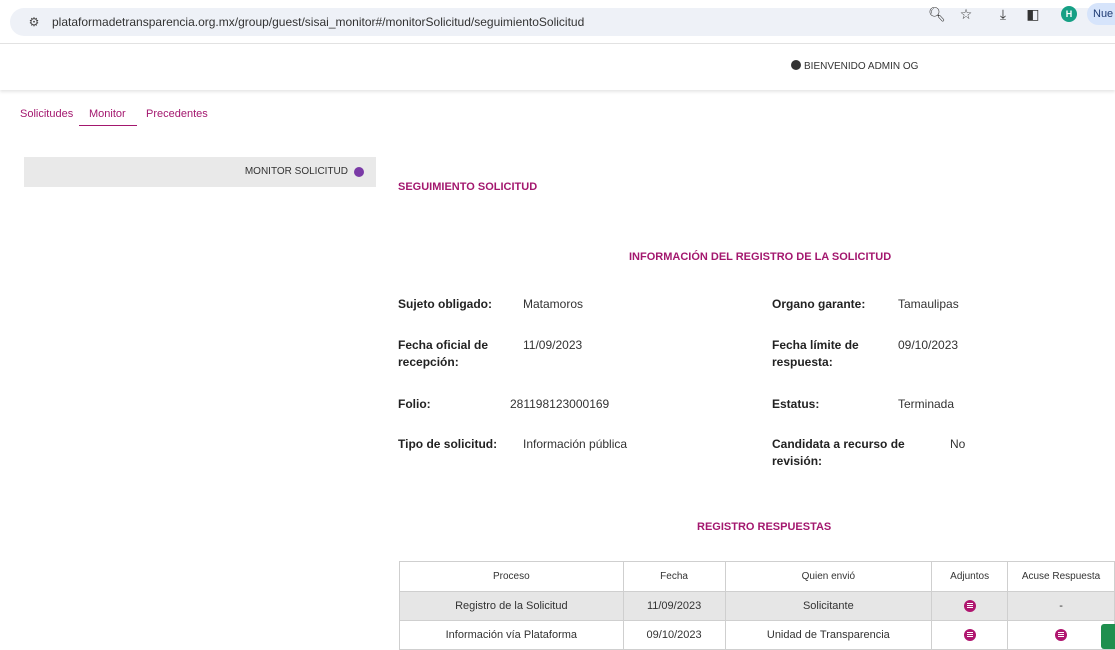 This screenshot has width=1115, height=650. Describe the element at coordinates (928, 304) in the screenshot. I see `organo-value: Tamaulipas` at that location.